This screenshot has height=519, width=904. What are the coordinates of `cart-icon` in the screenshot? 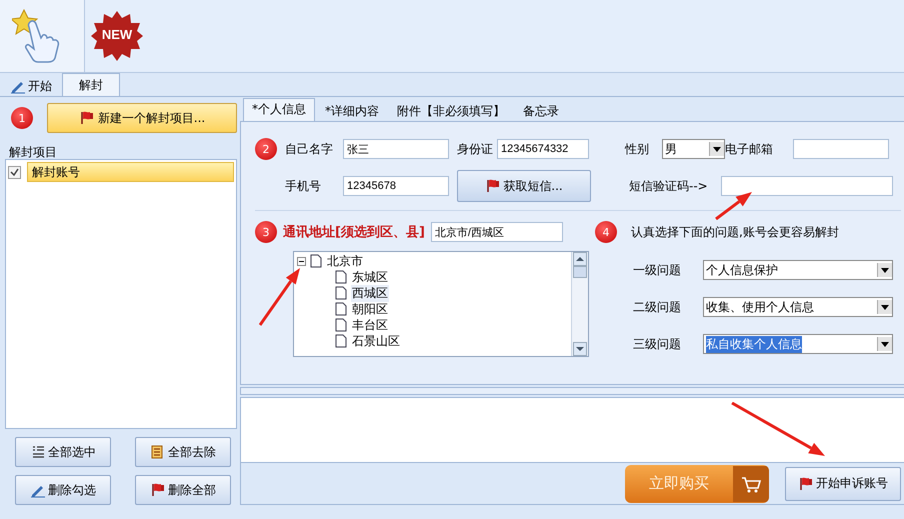 It's located at (751, 484).